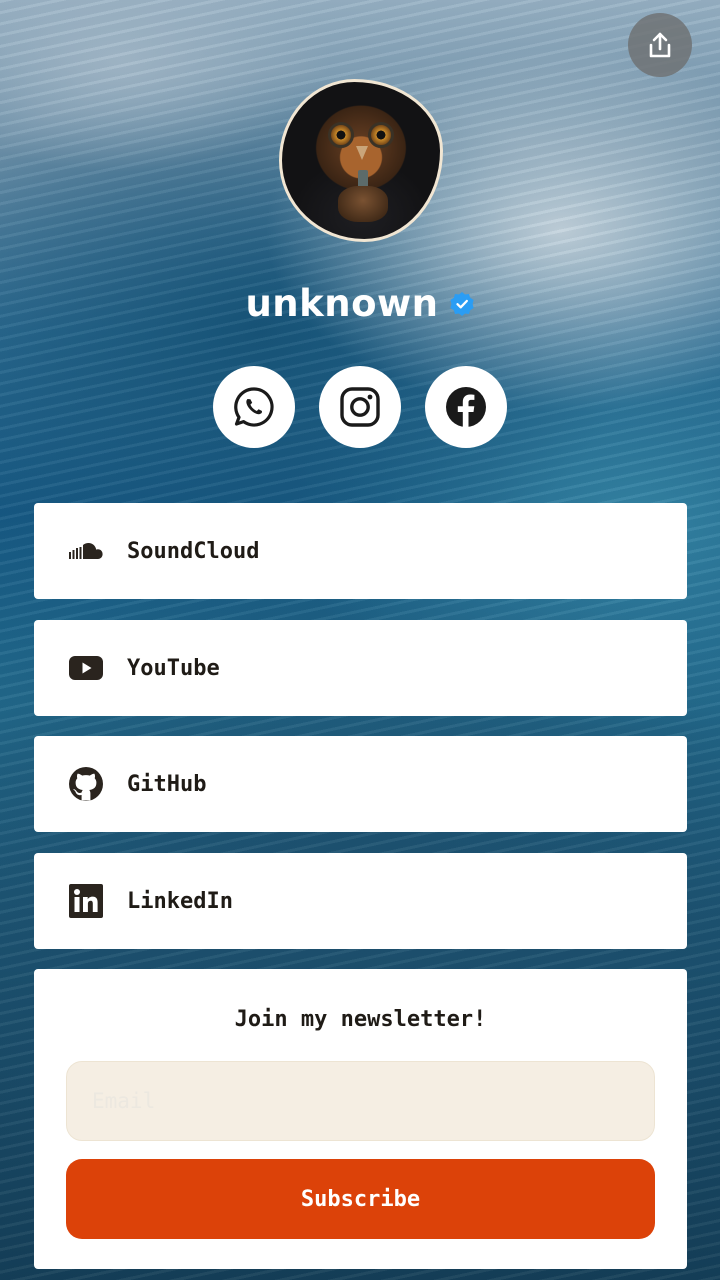 This screenshot has width=720, height=1280. I want to click on owl-eye-right, so click(381, 135).